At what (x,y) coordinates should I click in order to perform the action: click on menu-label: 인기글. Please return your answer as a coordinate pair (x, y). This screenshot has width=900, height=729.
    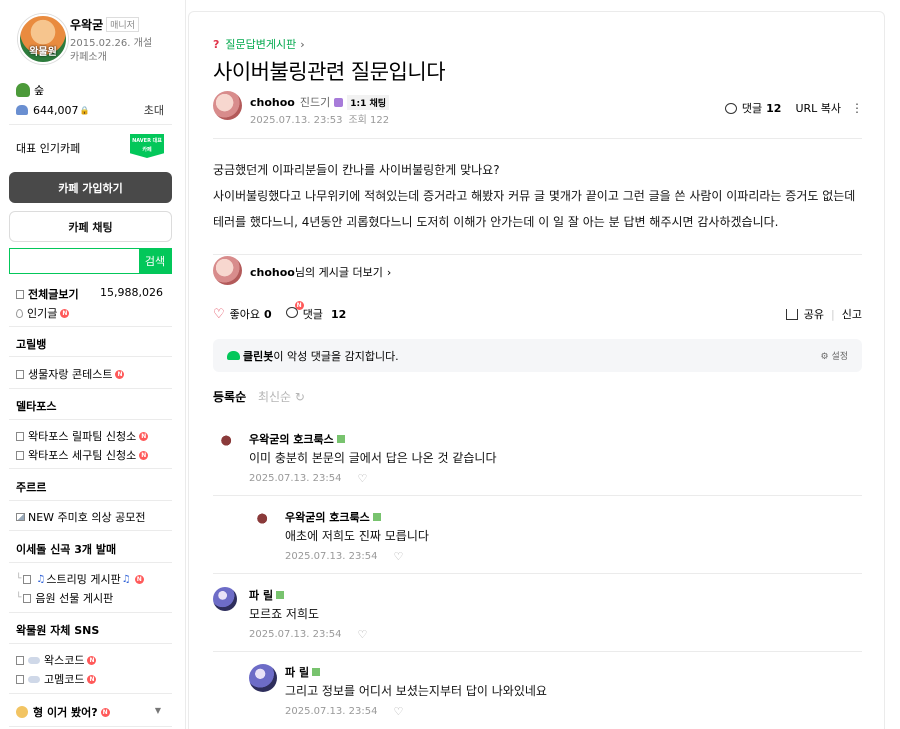
    Looking at the image, I should click on (42, 313).